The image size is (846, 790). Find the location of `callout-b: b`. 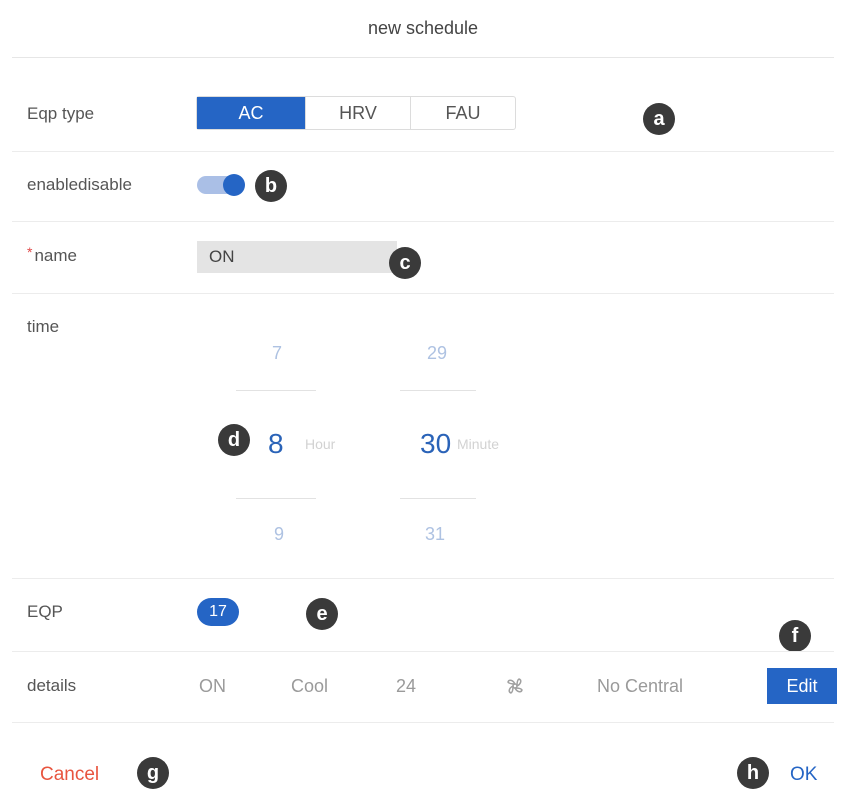

callout-b: b is located at coordinates (271, 186).